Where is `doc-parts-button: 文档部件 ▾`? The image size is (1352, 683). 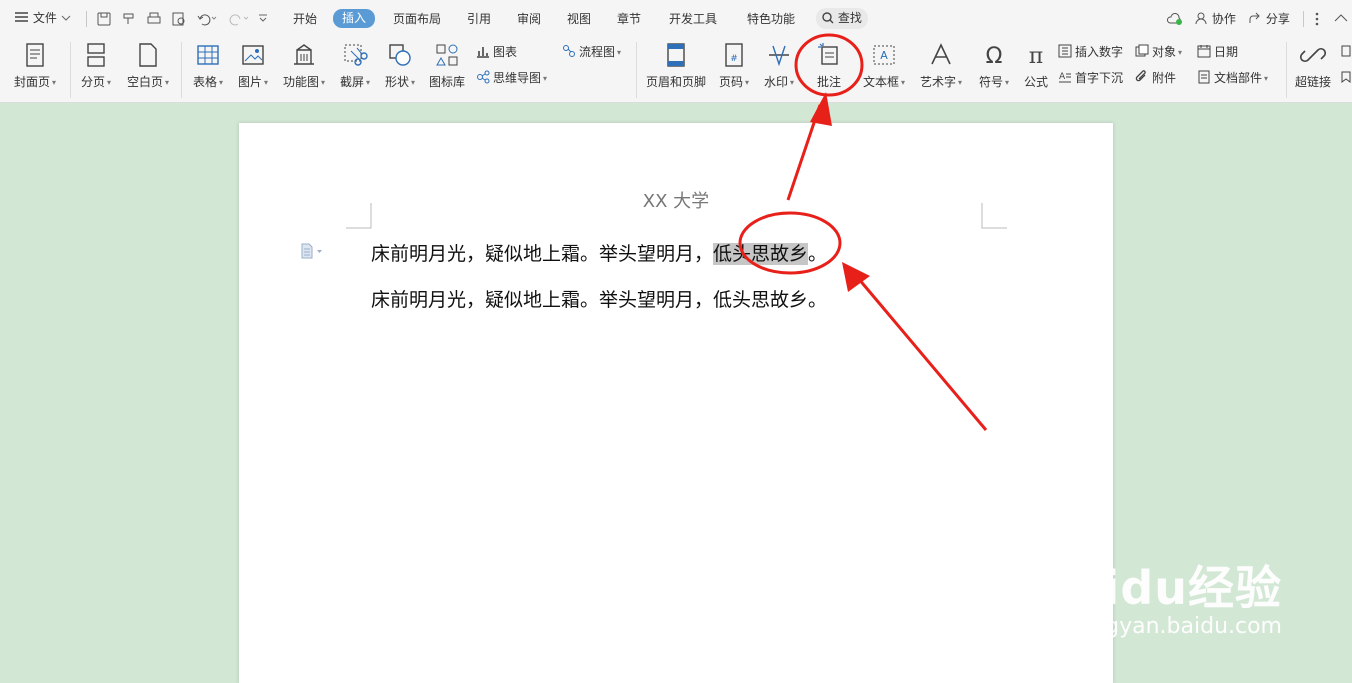
doc-parts-button: 文档部件 ▾ is located at coordinates (1232, 78).